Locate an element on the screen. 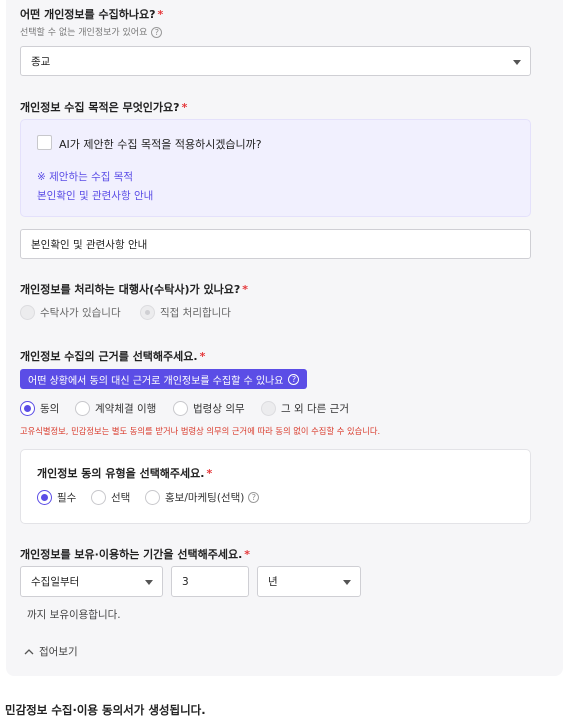 This screenshot has width=563, height=726. radio-consent-marketing: 홍보/마케팅(선택)? is located at coordinates (202, 497).